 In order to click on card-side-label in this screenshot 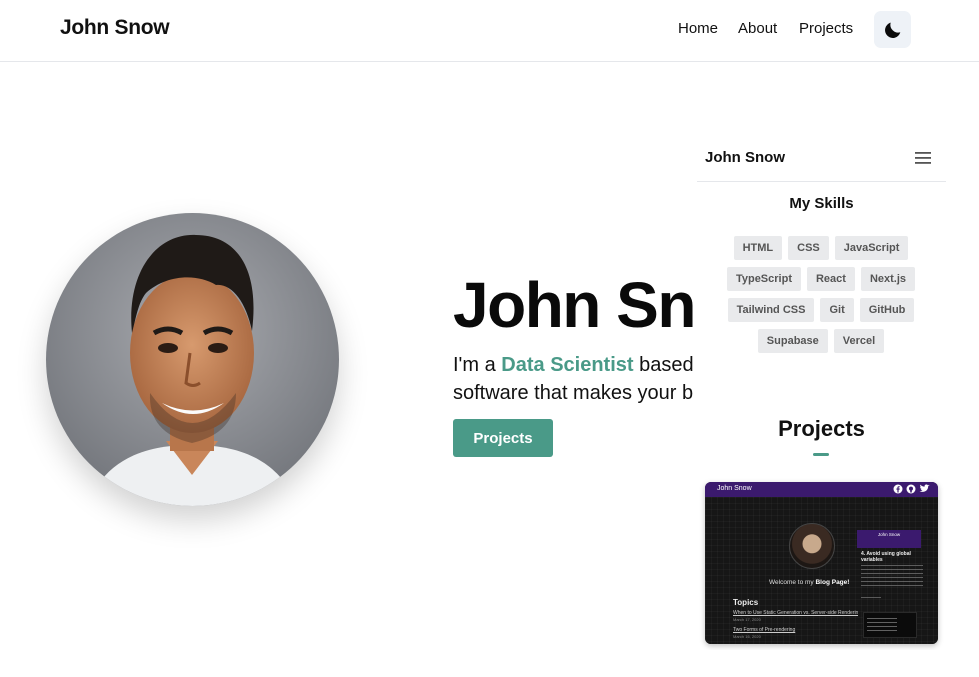, I will do `click(871, 597)`.